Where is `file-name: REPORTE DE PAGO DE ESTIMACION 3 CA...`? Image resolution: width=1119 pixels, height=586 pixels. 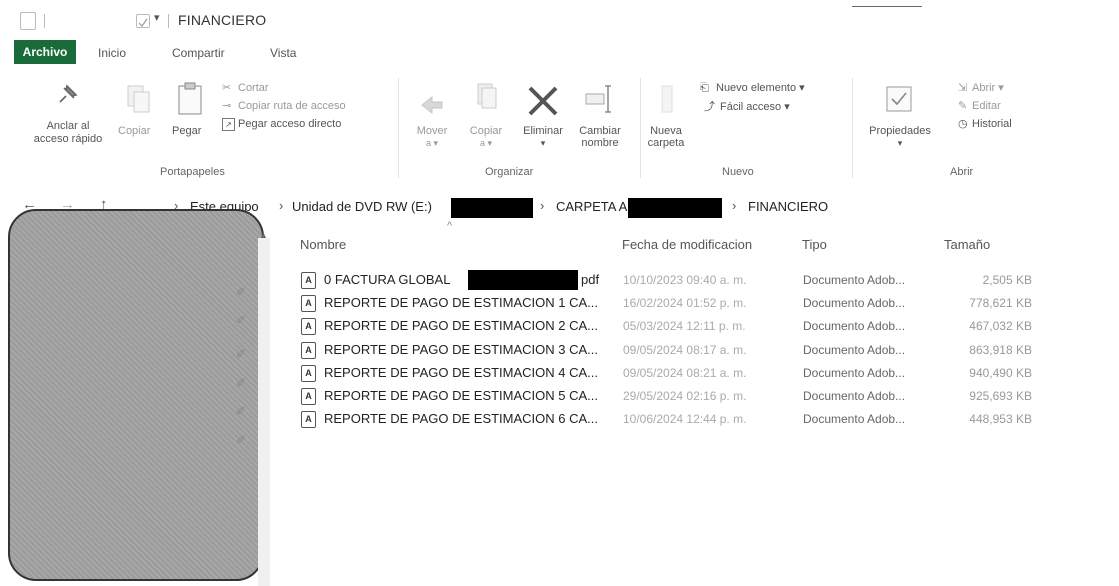
file-name: REPORTE DE PAGO DE ESTIMACION 3 CA... is located at coordinates (461, 349).